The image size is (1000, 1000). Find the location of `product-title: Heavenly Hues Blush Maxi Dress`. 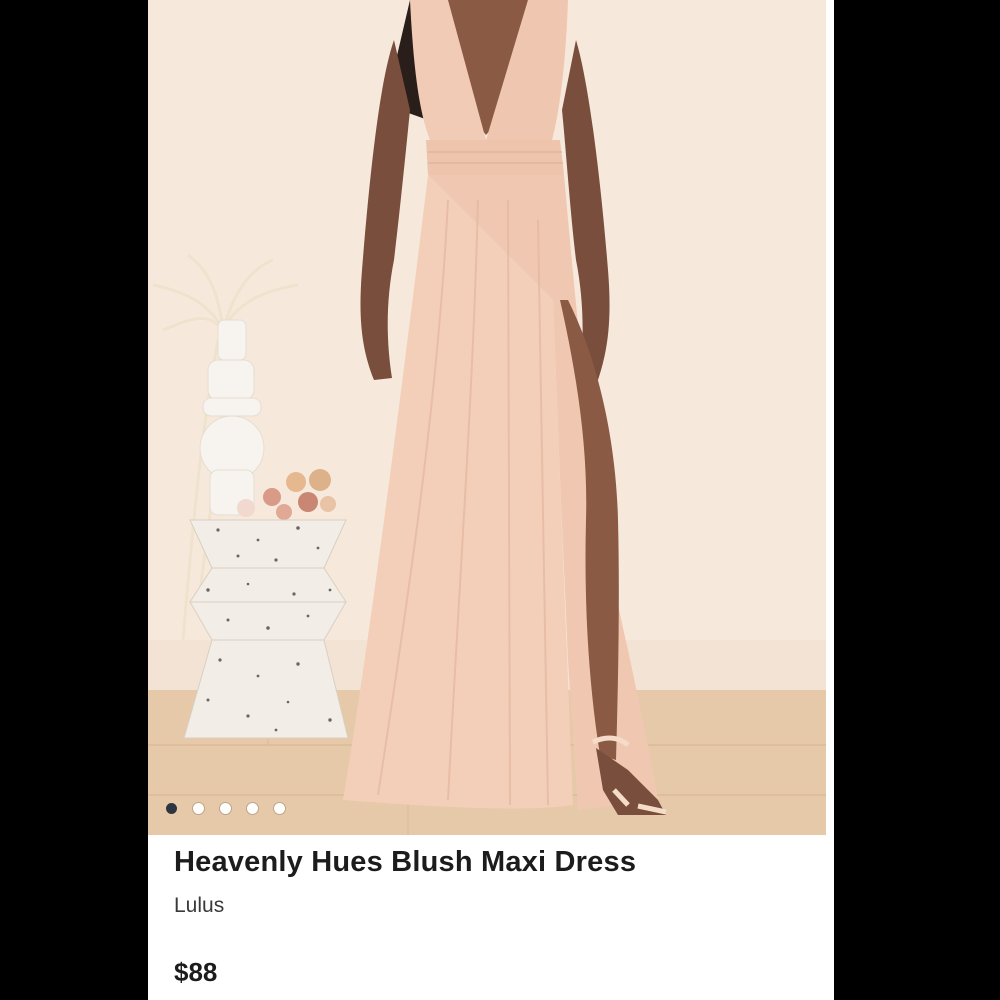

product-title: Heavenly Hues Blush Maxi Dress is located at coordinates (405, 862).